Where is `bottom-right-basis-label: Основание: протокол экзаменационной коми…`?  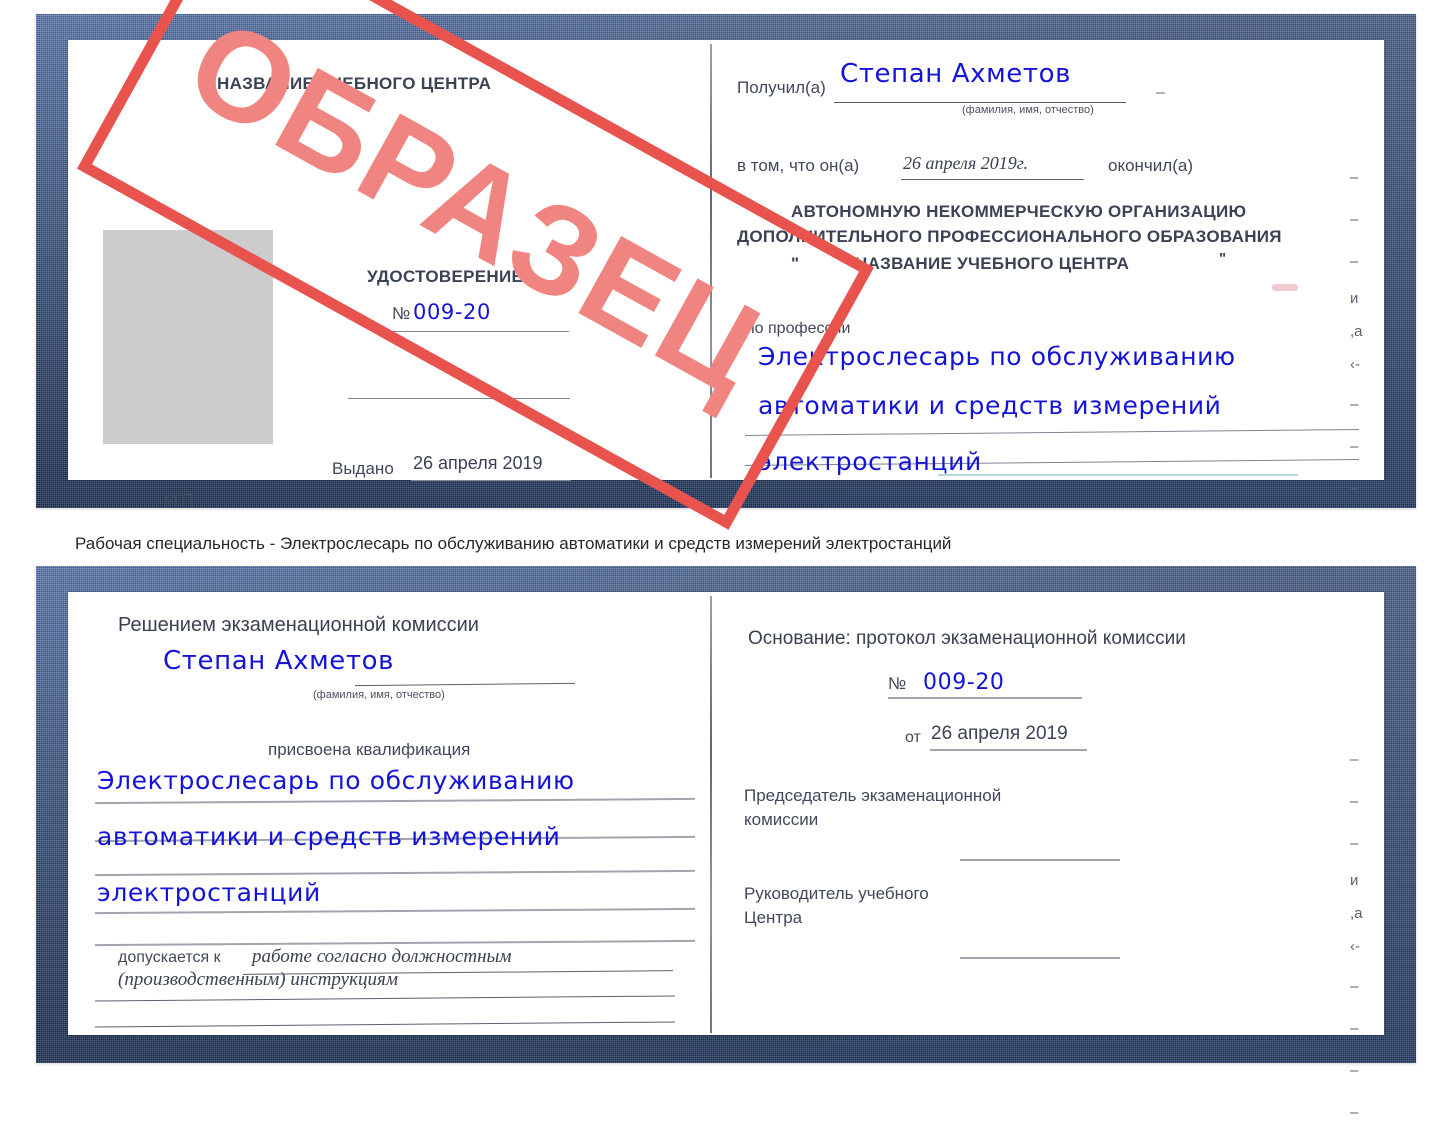 bottom-right-basis-label: Основание: протокол экзаменационной коми… is located at coordinates (967, 638).